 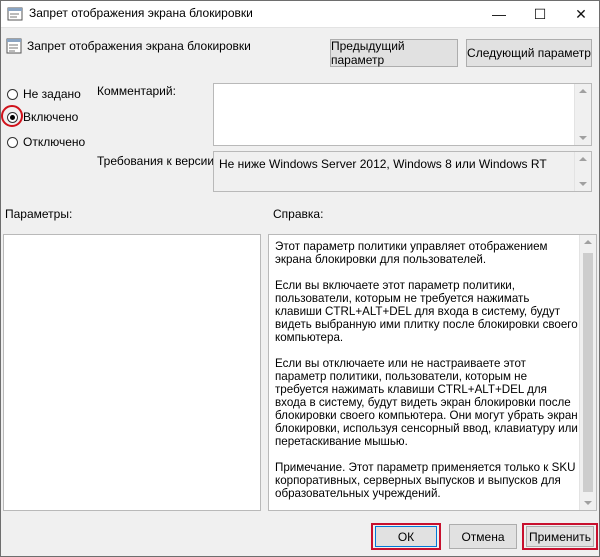 I want to click on window-title: Запрет отображения экрана блокировки, so click(x=141, y=13).